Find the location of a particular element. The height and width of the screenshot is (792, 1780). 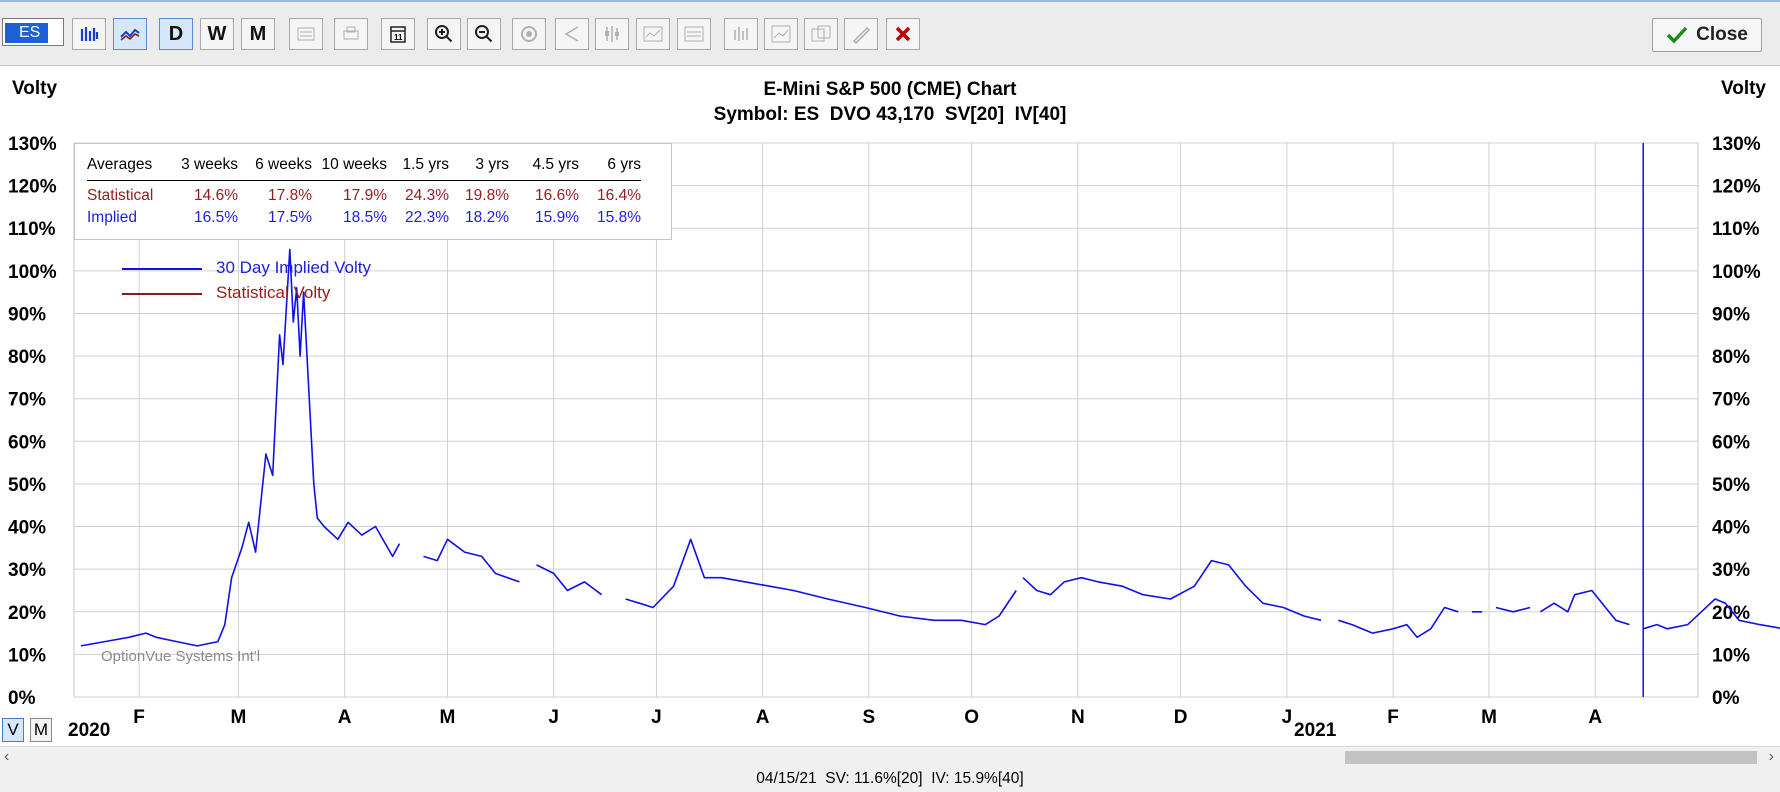

averages-header-cell: 3 yrs is located at coordinates (479, 167).